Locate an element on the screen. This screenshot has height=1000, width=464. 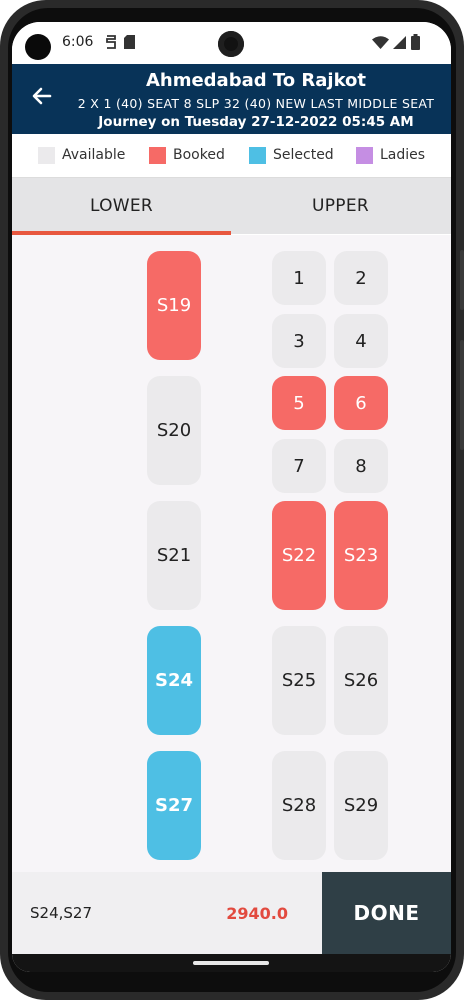
legend-label: Ladies is located at coordinates (403, 155).